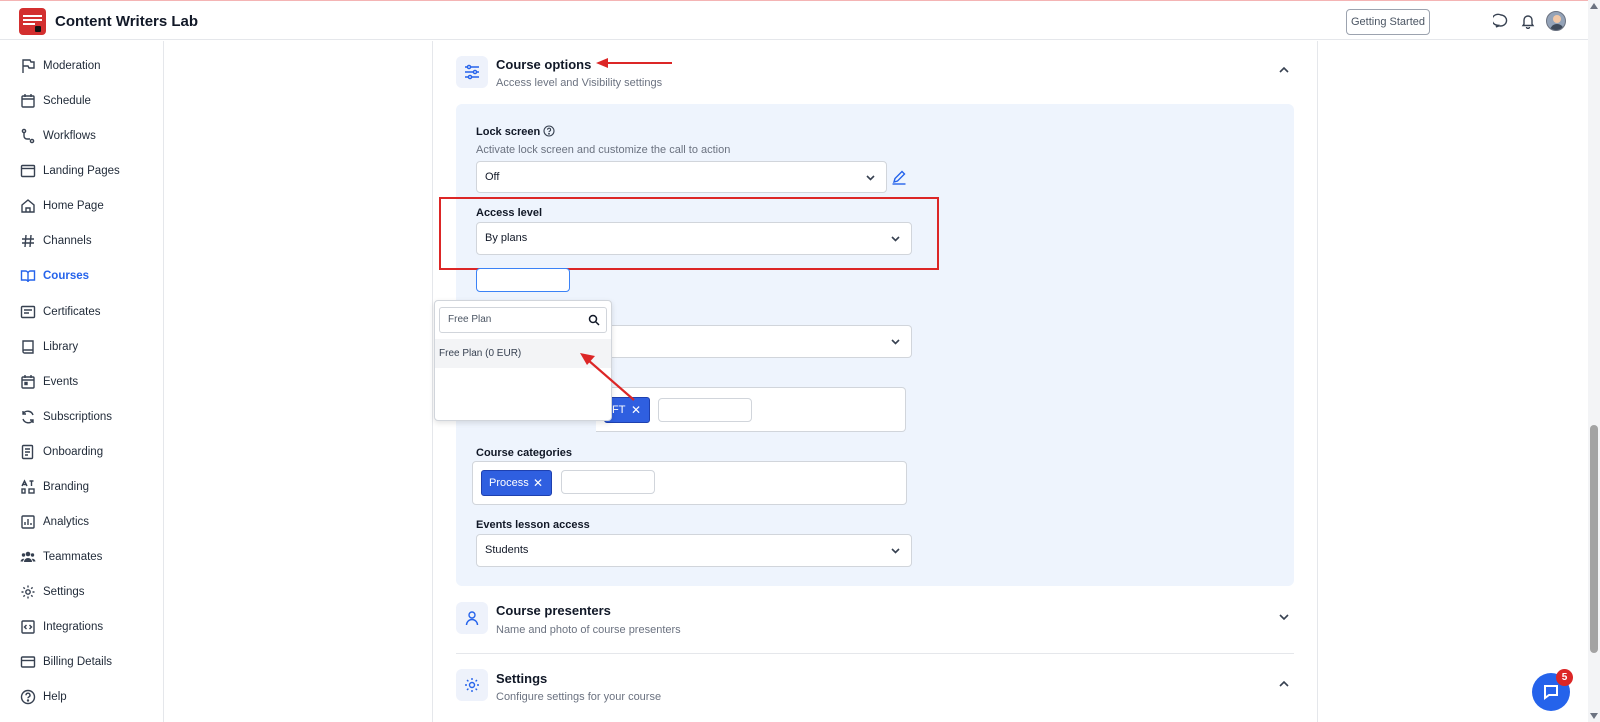  What do you see at coordinates (549, 131) in the screenshot?
I see `question-icon` at bounding box center [549, 131].